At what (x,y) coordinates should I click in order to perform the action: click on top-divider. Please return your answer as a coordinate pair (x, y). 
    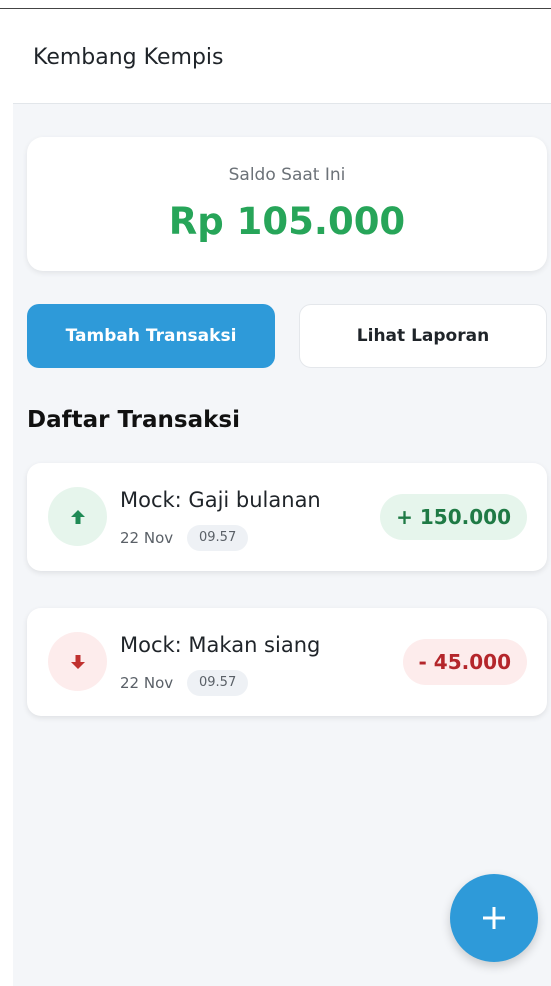
    Looking at the image, I should click on (275, 8).